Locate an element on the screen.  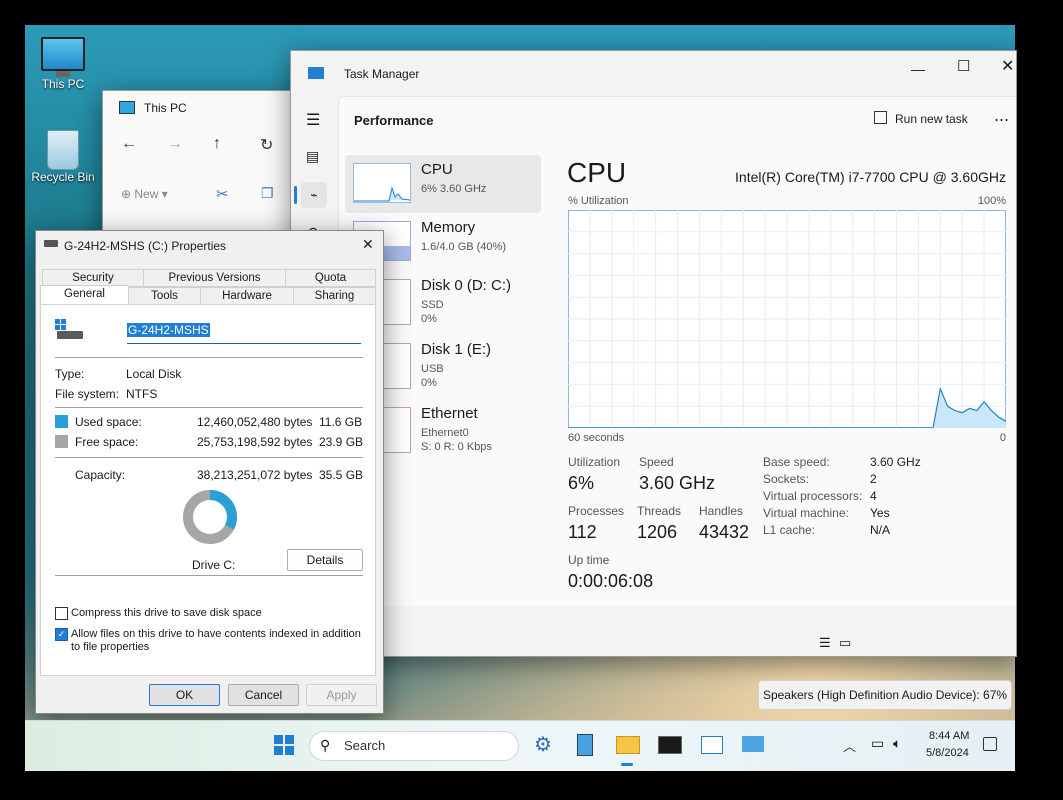
detail-row: Virtual machine: Yes is located at coordinates (826, 513).